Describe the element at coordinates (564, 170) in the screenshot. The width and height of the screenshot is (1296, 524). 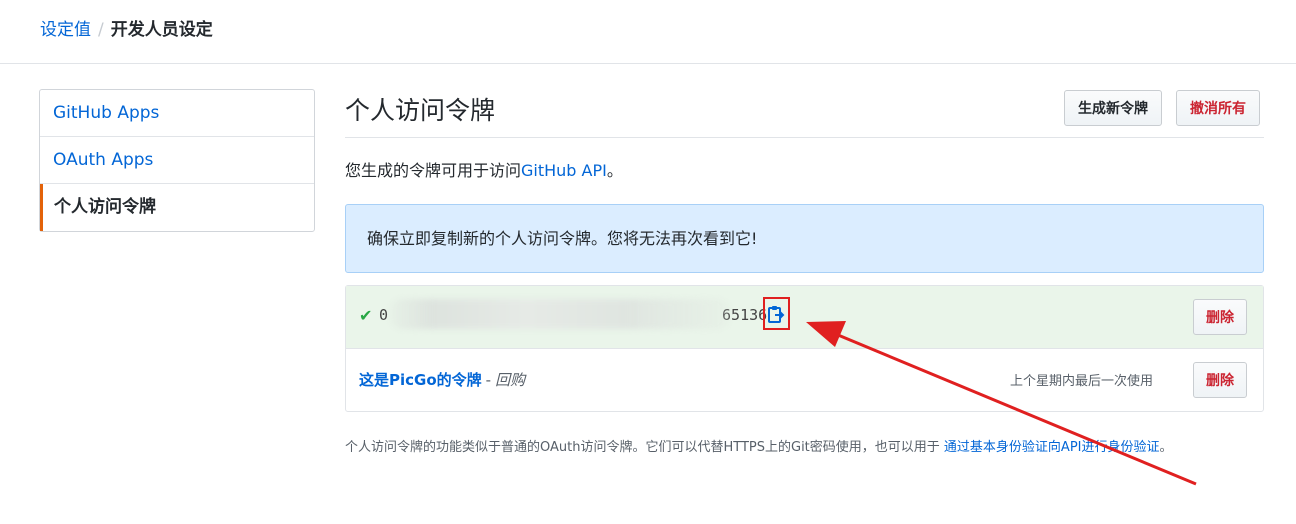
I see `github-api-link: GitHub API` at that location.